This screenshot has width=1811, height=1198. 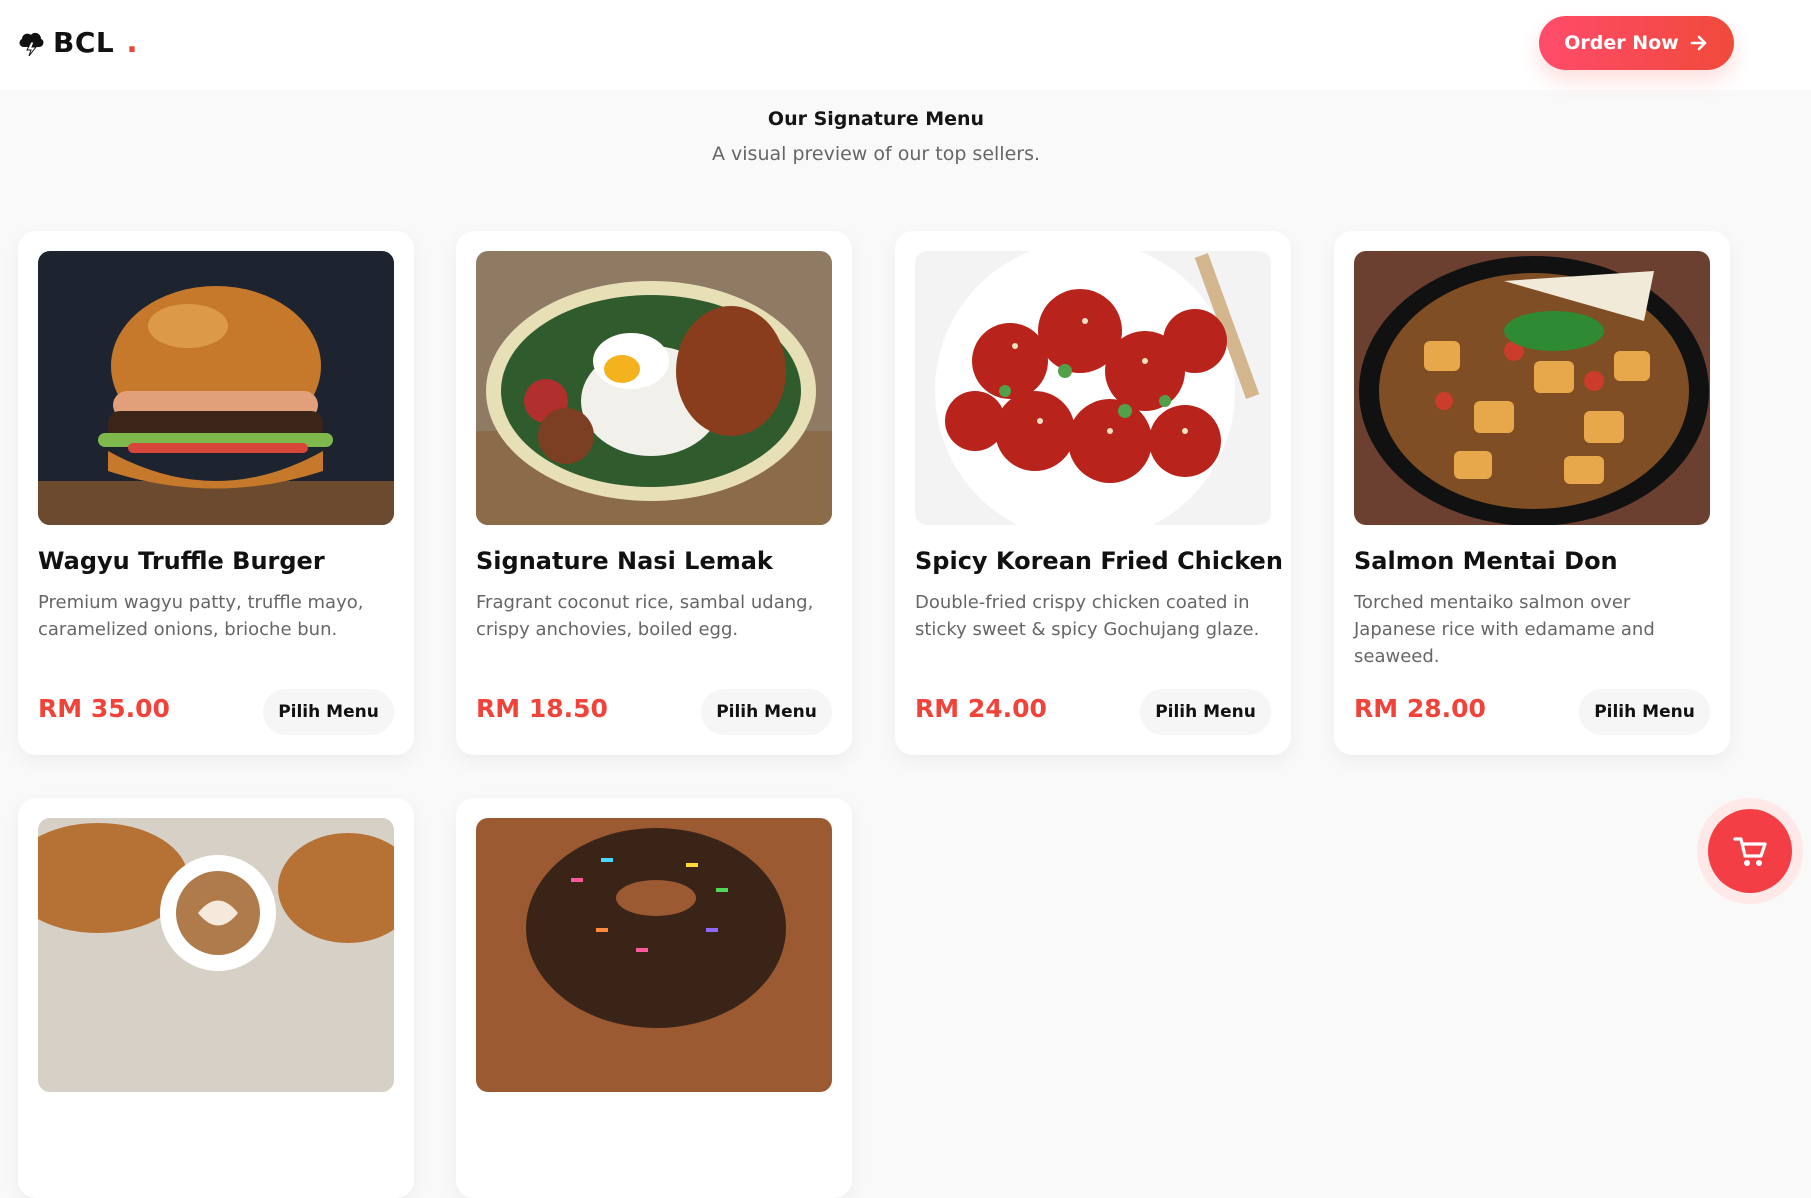 What do you see at coordinates (31, 44) in the screenshot?
I see `cloud-bolt-icon` at bounding box center [31, 44].